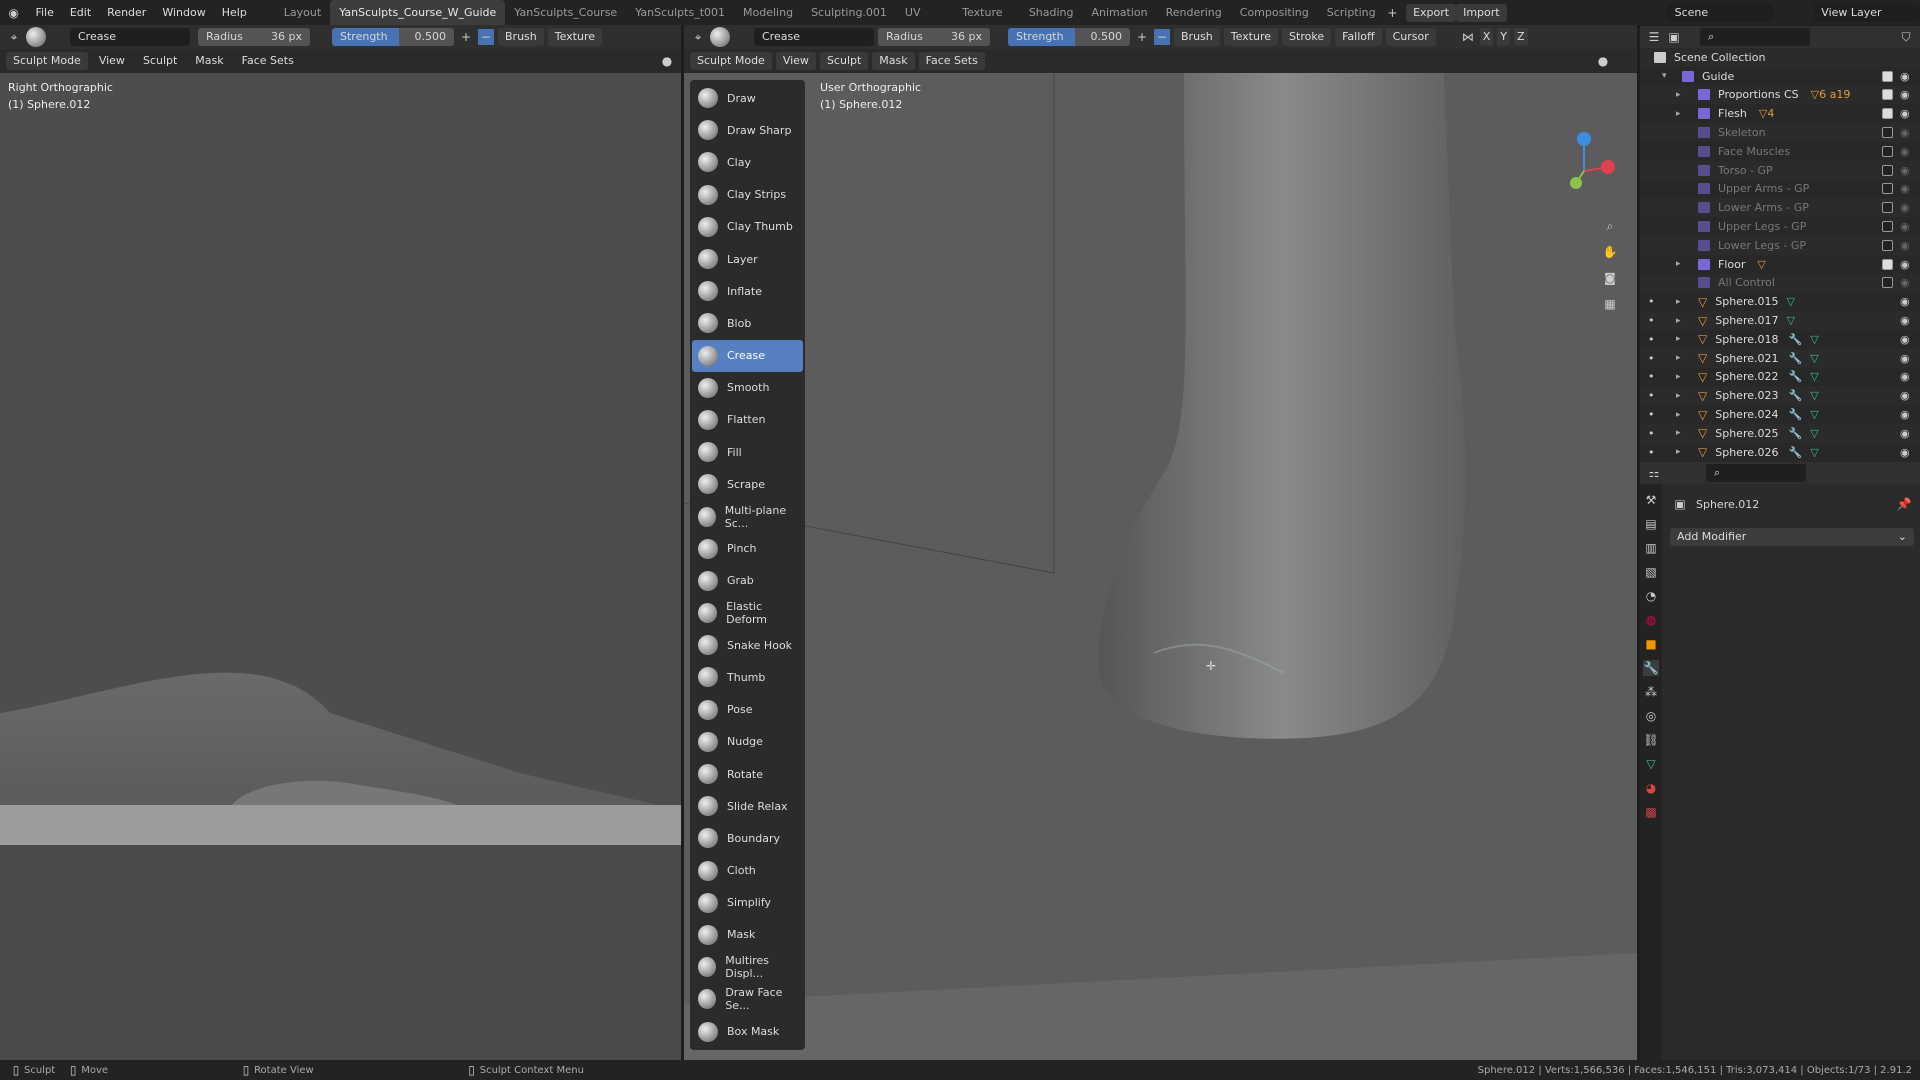 The width and height of the screenshot is (1920, 1080). I want to click on view-menu: View, so click(112, 61).